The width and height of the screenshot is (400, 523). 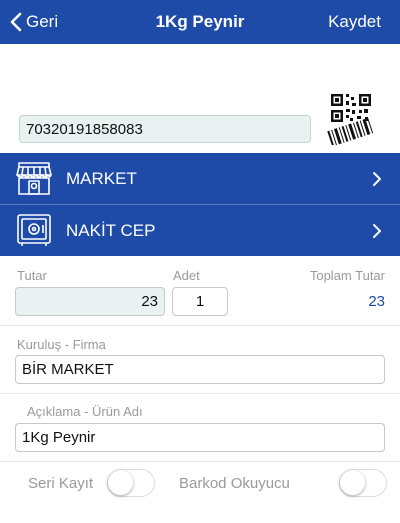 I want to click on barcode-reader-toggle, so click(x=363, y=483).